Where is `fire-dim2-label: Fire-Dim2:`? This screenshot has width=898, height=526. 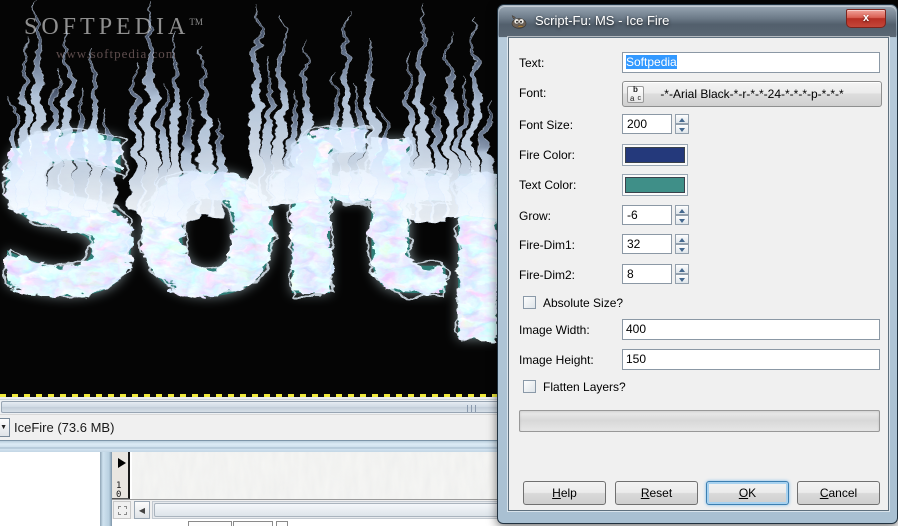 fire-dim2-label: Fire-Dim2: is located at coordinates (547, 275).